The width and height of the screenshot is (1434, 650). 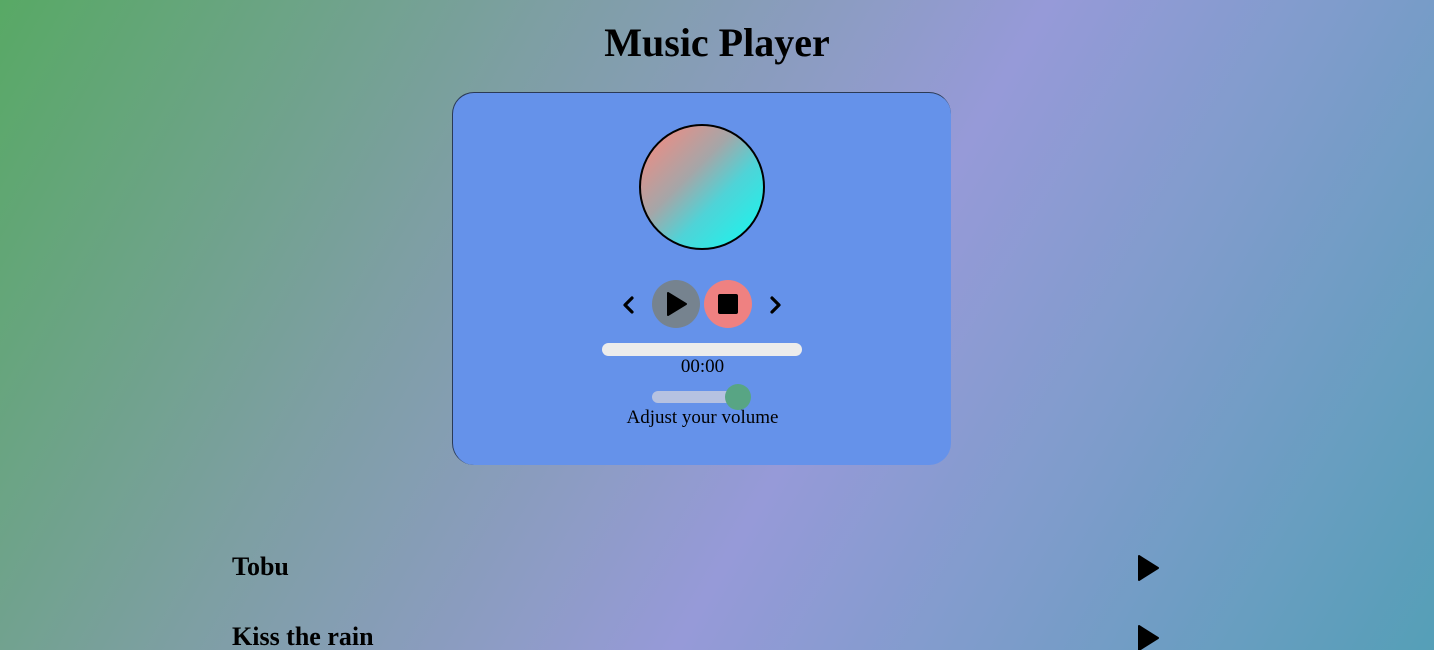 I want to click on playlist: Tobu Kiss the rain, so click(x=702, y=595).